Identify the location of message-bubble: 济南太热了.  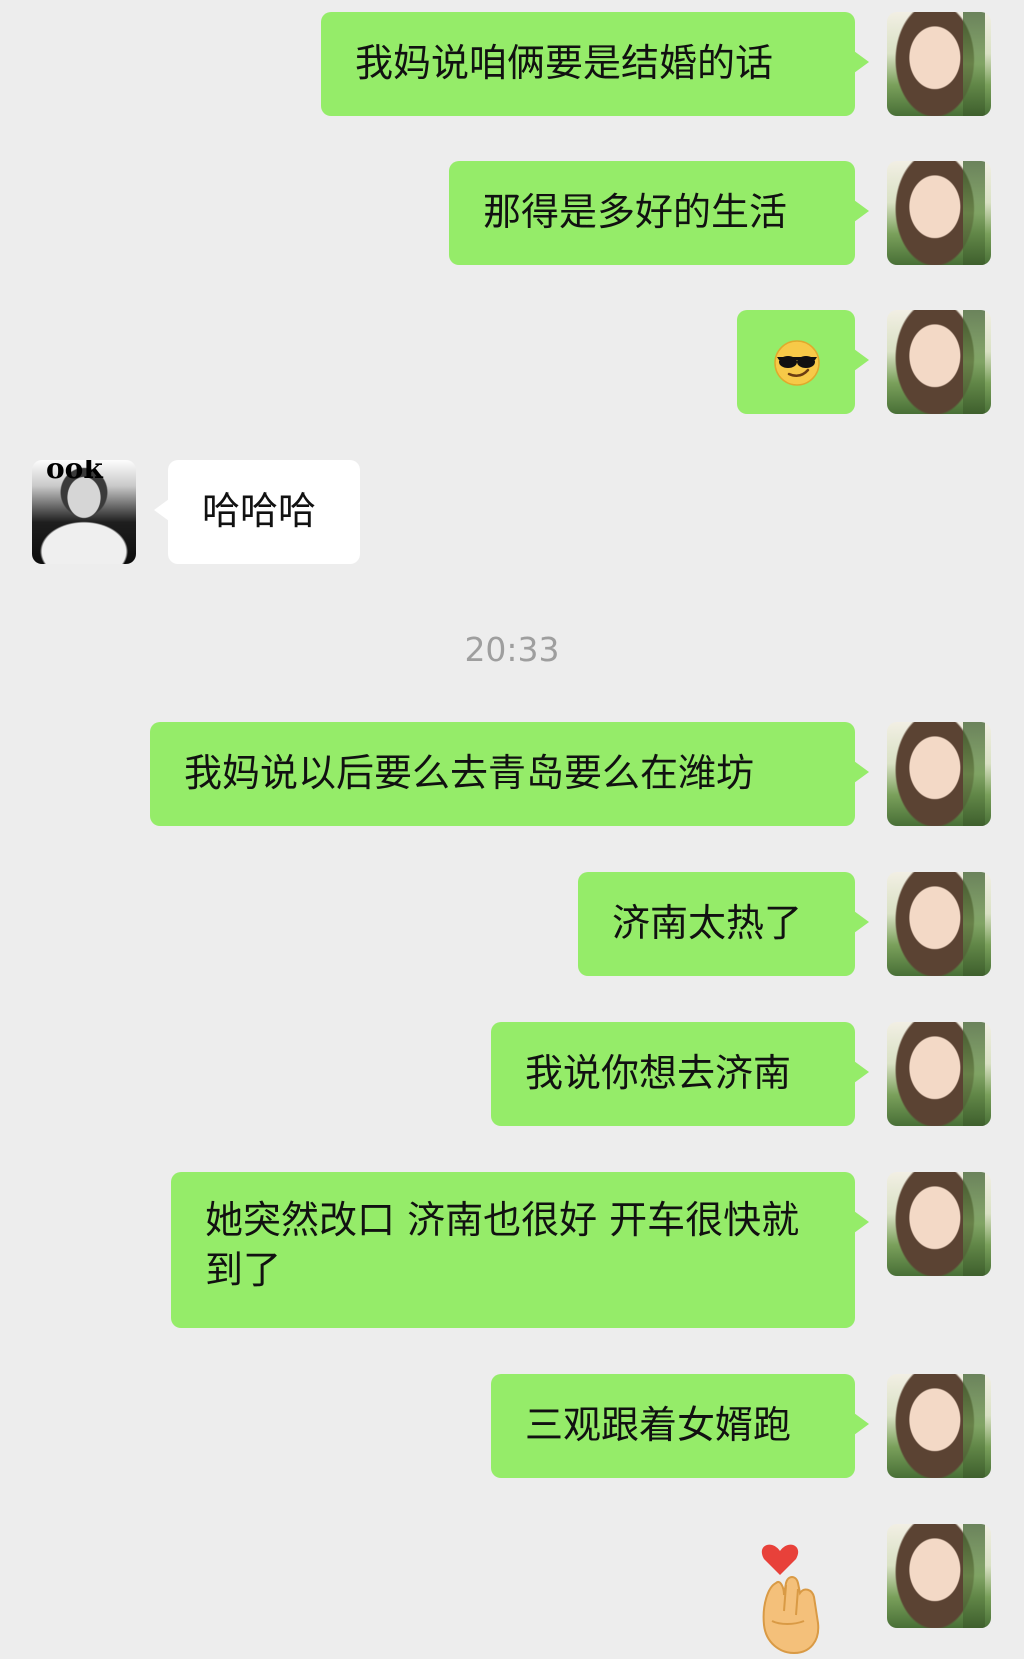
(723, 924).